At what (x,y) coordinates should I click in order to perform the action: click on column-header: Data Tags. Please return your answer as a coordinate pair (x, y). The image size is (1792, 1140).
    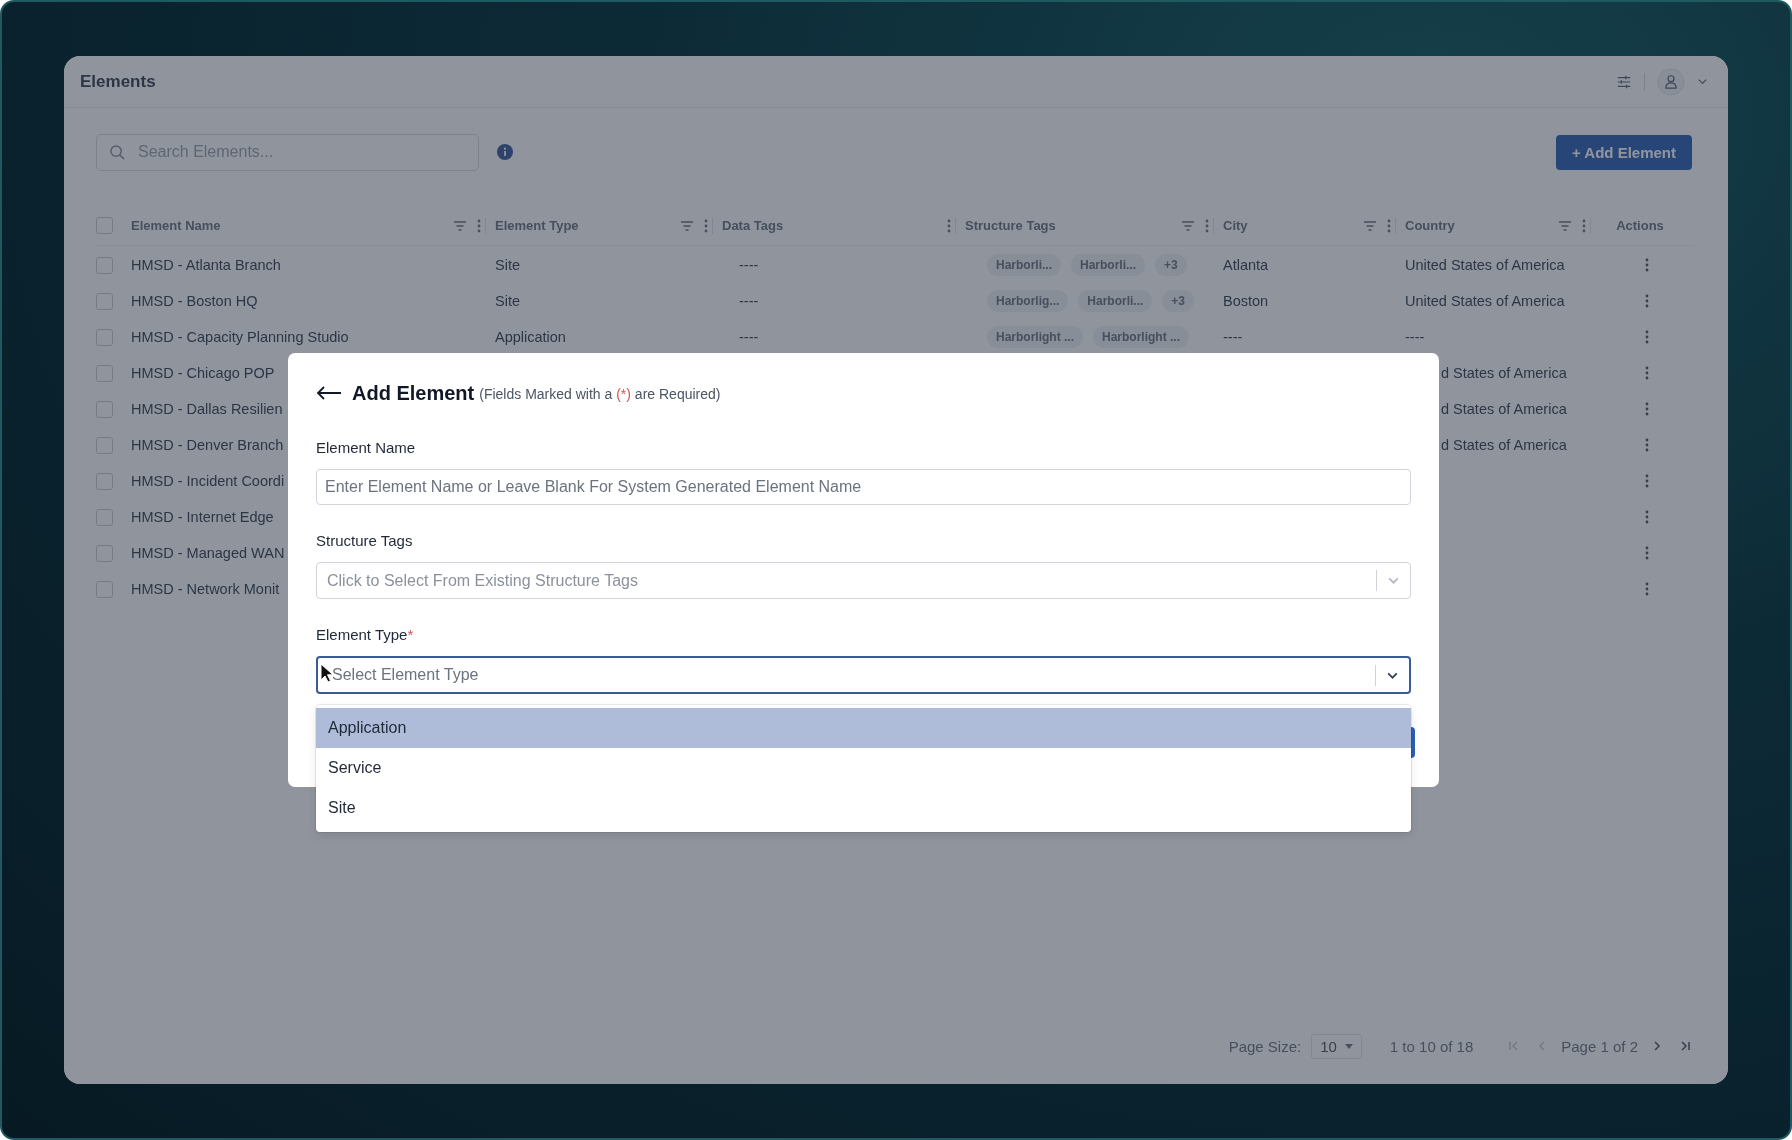
    Looking at the image, I should click on (753, 225).